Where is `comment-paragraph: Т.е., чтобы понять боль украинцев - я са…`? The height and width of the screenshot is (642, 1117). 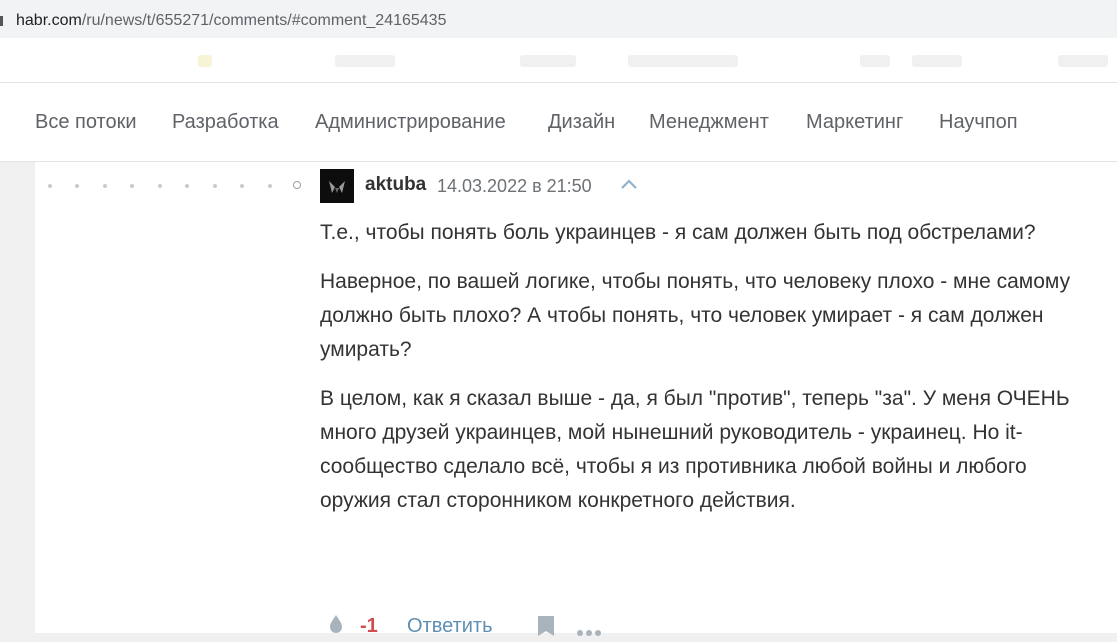
comment-paragraph: Т.е., чтобы понять боль украинцев - я са… is located at coordinates (678, 232).